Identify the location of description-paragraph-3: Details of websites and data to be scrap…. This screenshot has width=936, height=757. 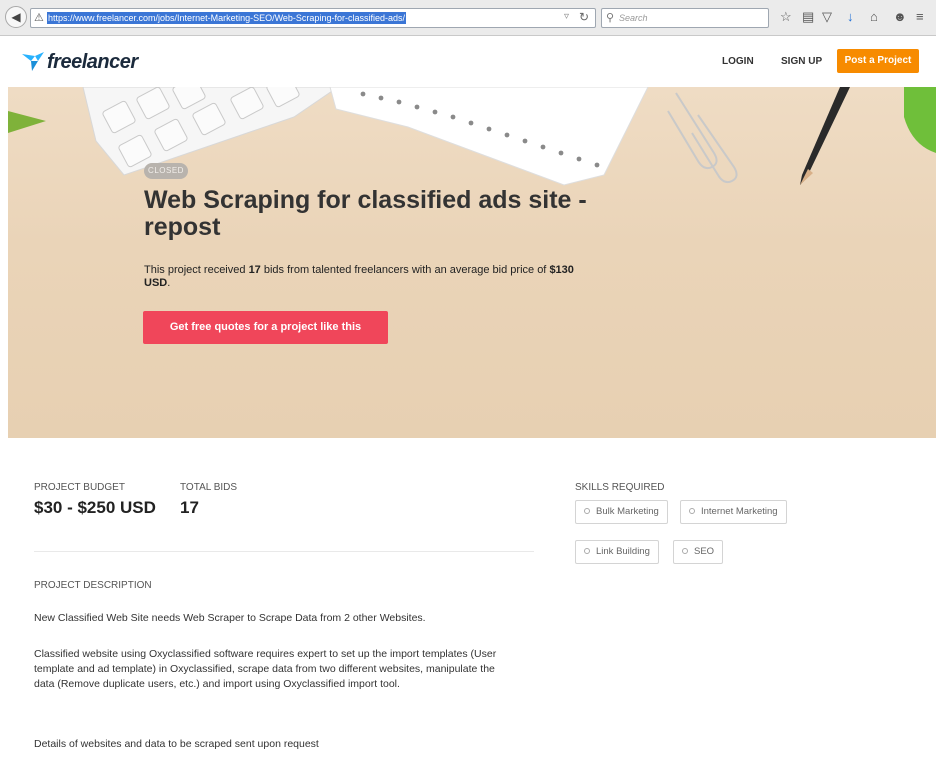
(176, 744).